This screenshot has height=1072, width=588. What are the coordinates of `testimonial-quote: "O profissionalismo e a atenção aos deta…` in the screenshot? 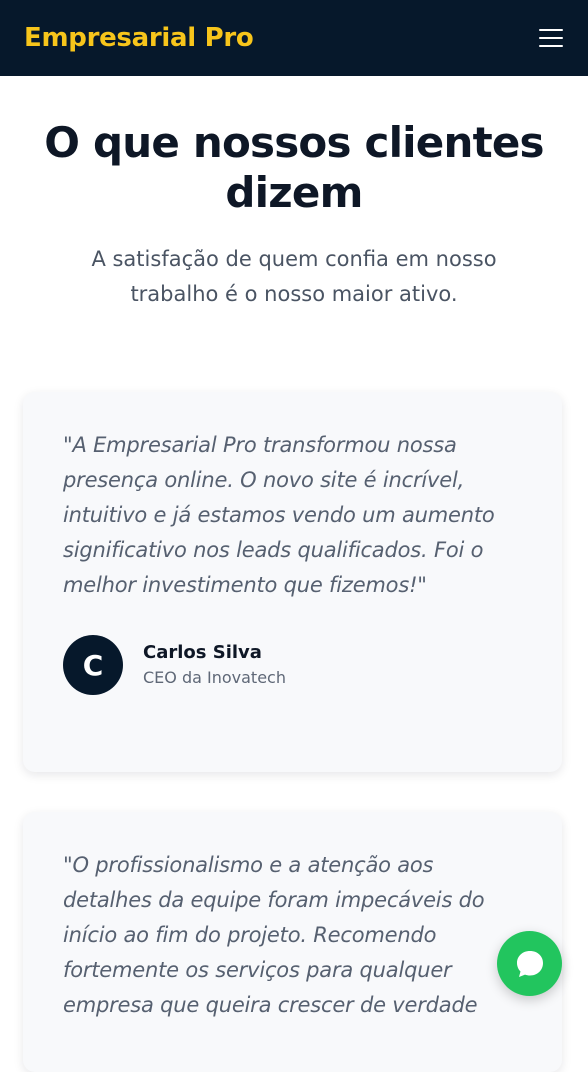 It's located at (274, 935).